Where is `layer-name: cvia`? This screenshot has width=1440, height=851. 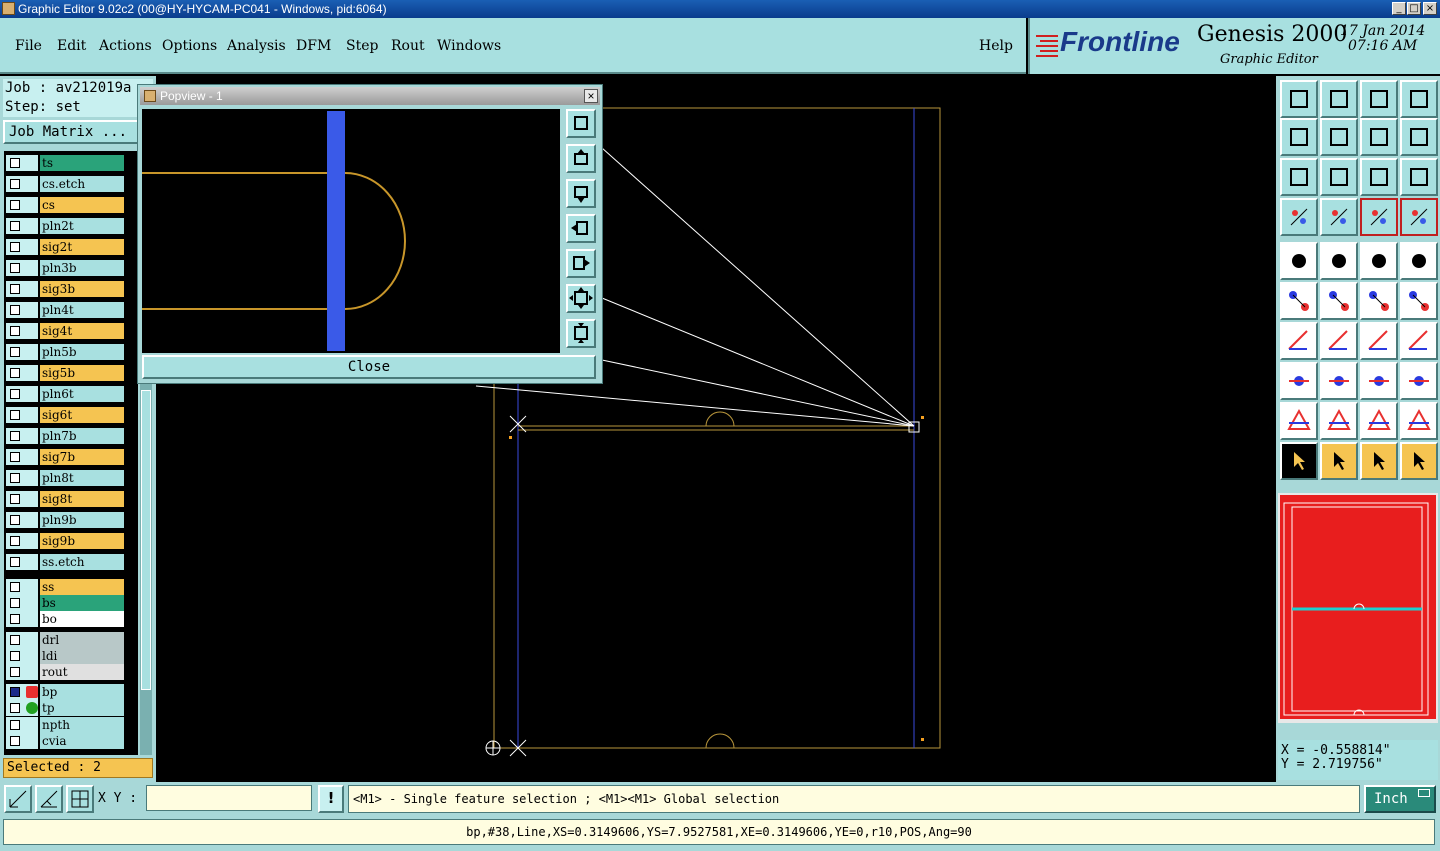
layer-name: cvia is located at coordinates (82, 740).